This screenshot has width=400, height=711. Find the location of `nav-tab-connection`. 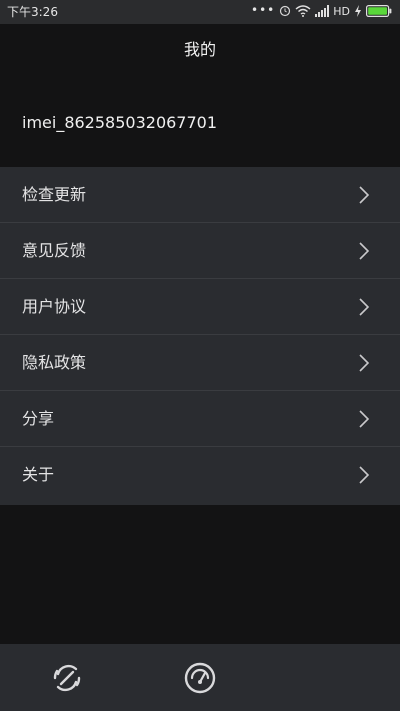

nav-tab-connection is located at coordinates (67, 678).